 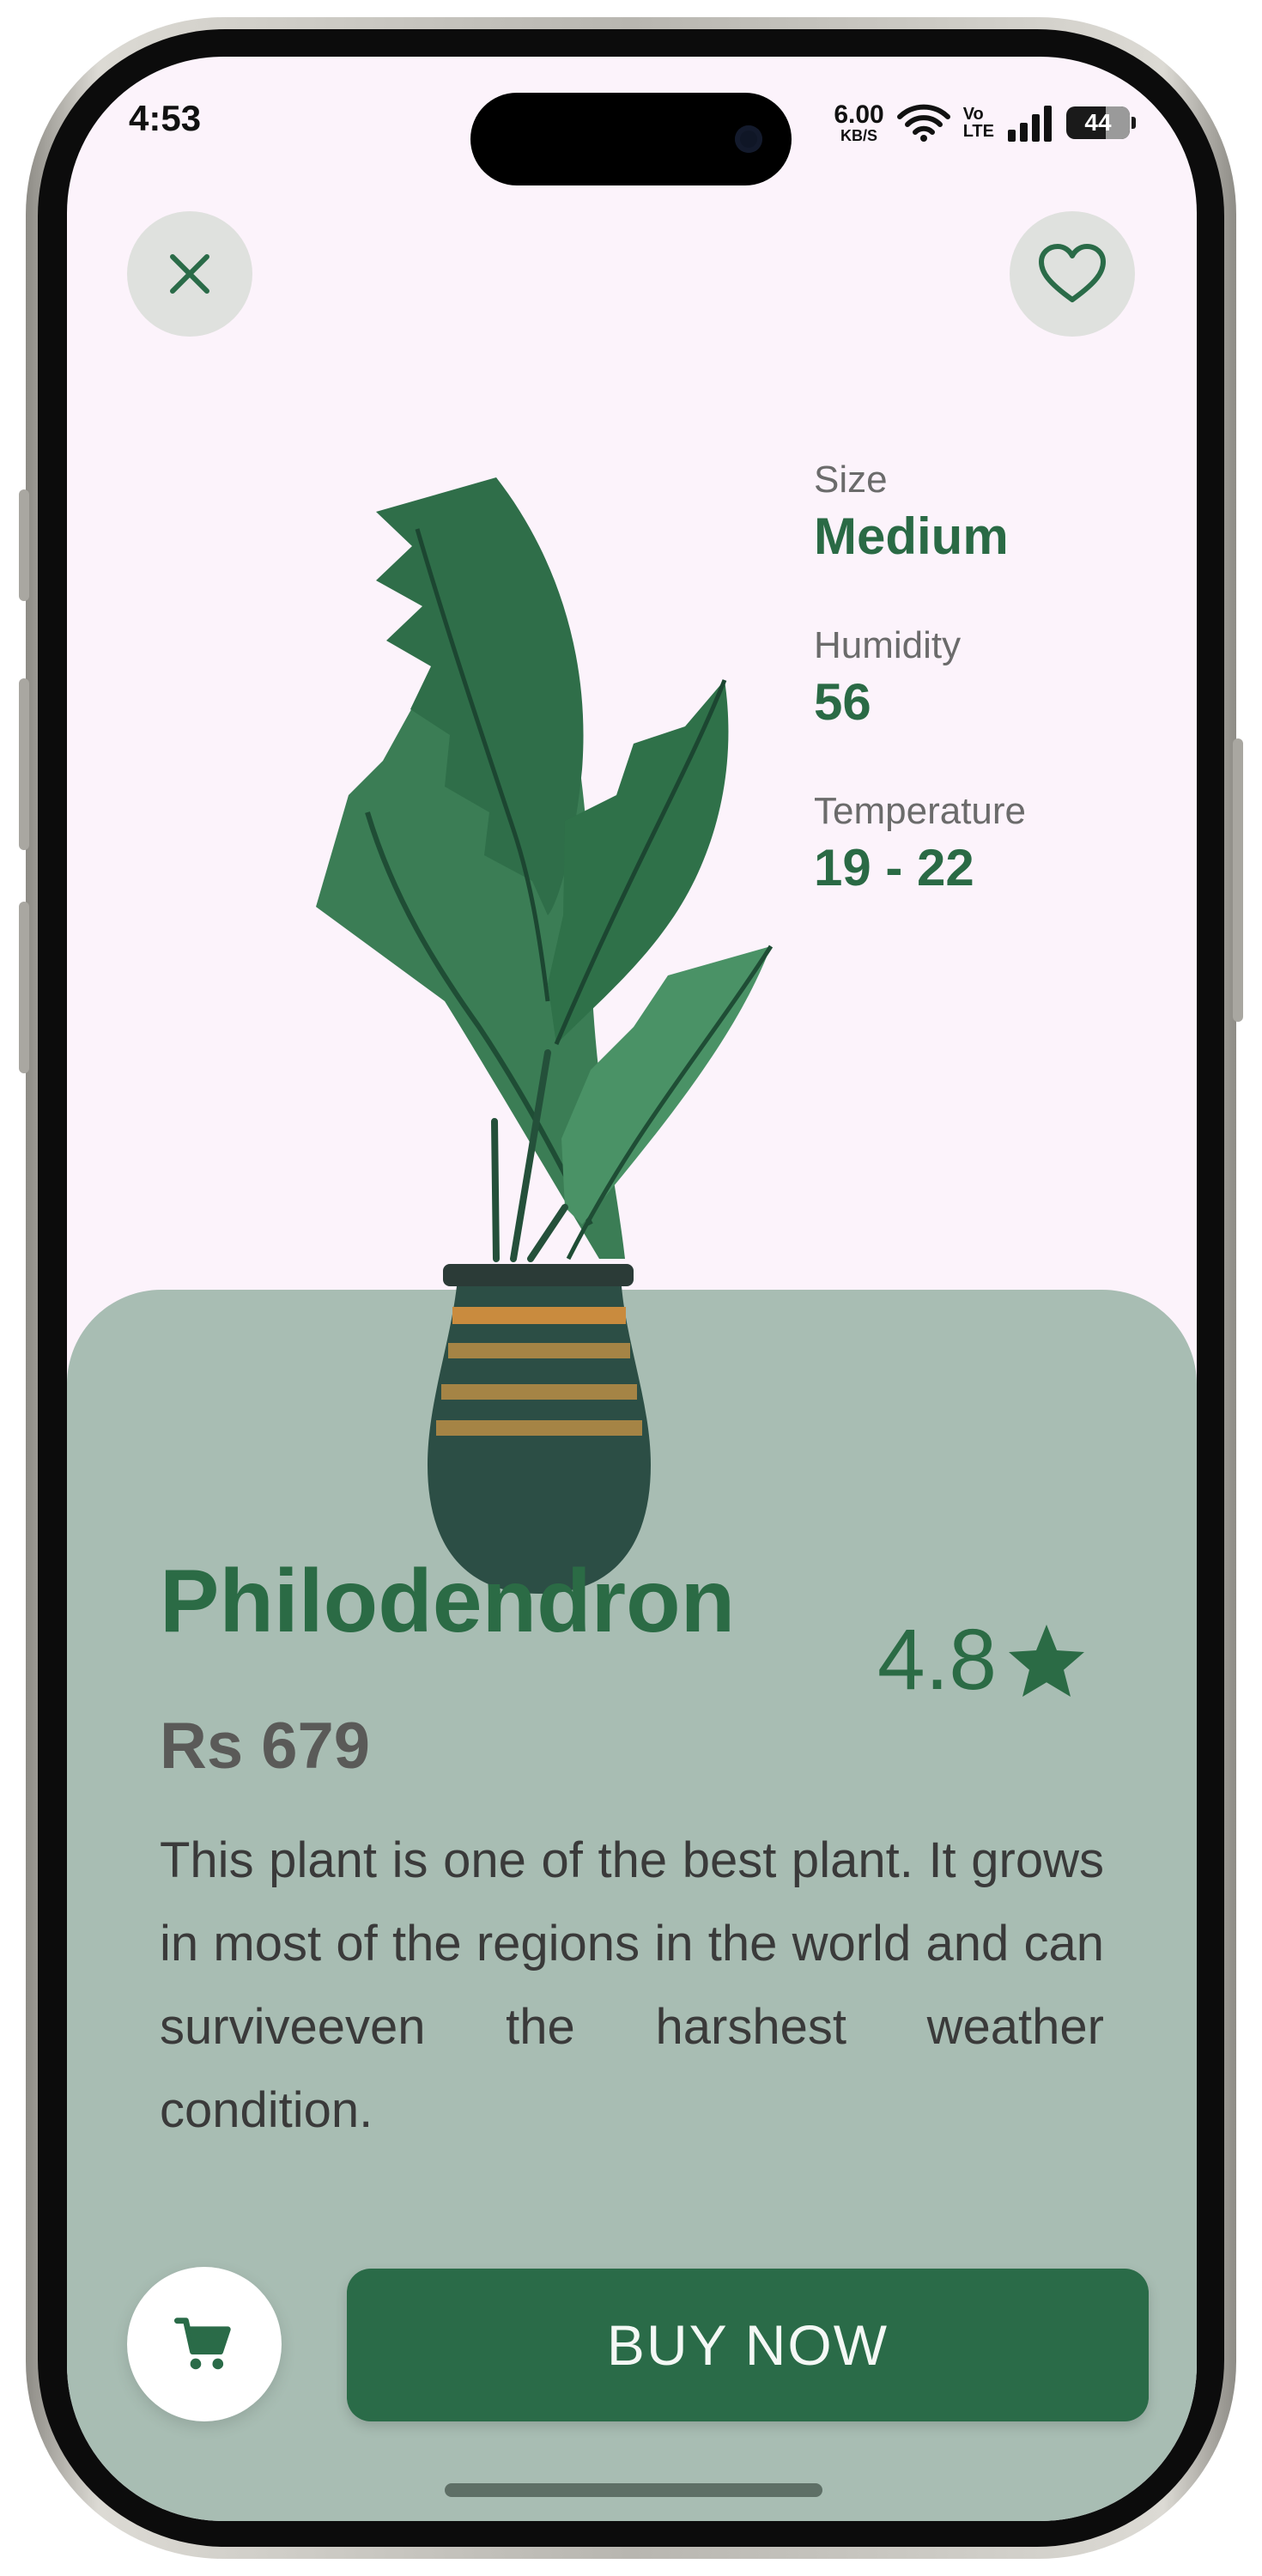 I want to click on battery-level: 44, so click(x=1098, y=123).